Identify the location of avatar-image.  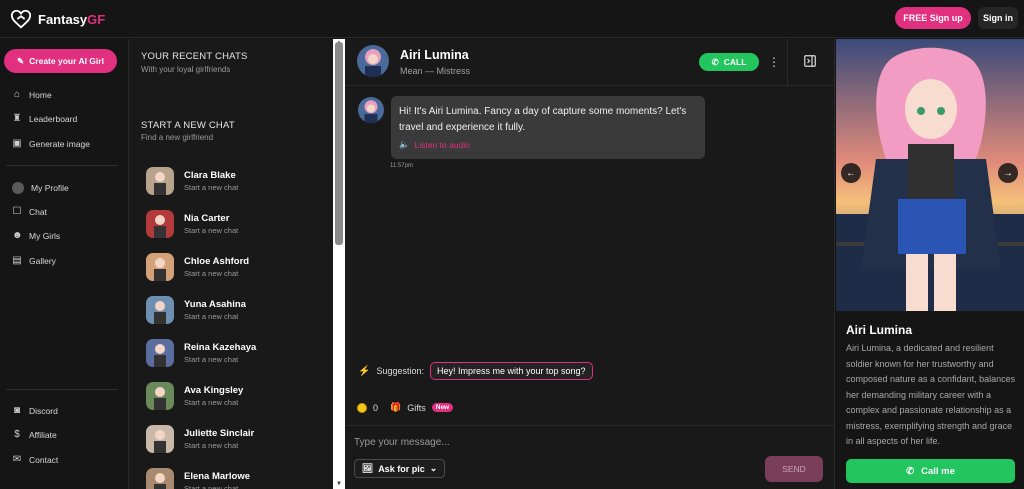
(373, 61).